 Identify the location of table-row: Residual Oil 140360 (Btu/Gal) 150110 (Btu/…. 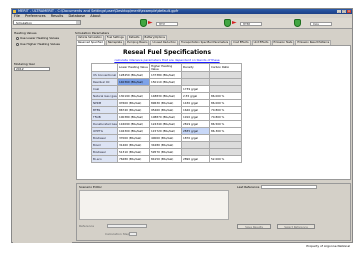
(166, 82).